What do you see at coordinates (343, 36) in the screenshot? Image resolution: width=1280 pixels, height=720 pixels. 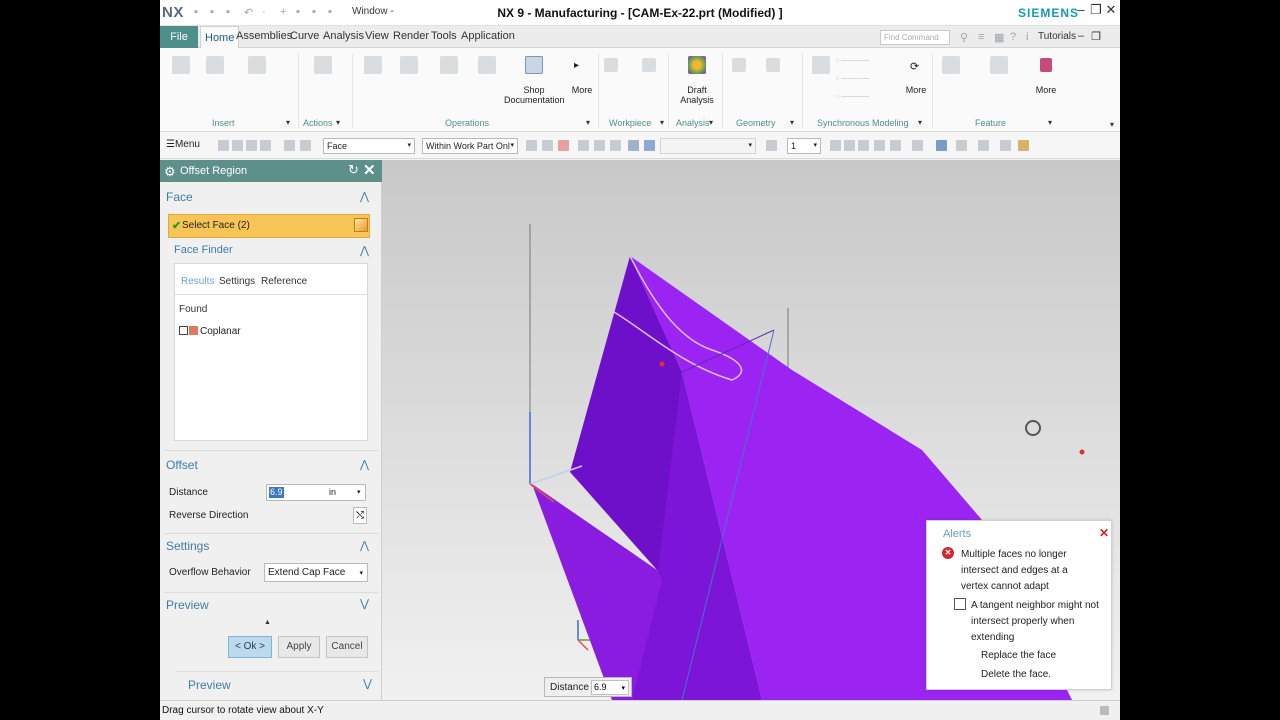 I see `tab-analysis: Analysis` at bounding box center [343, 36].